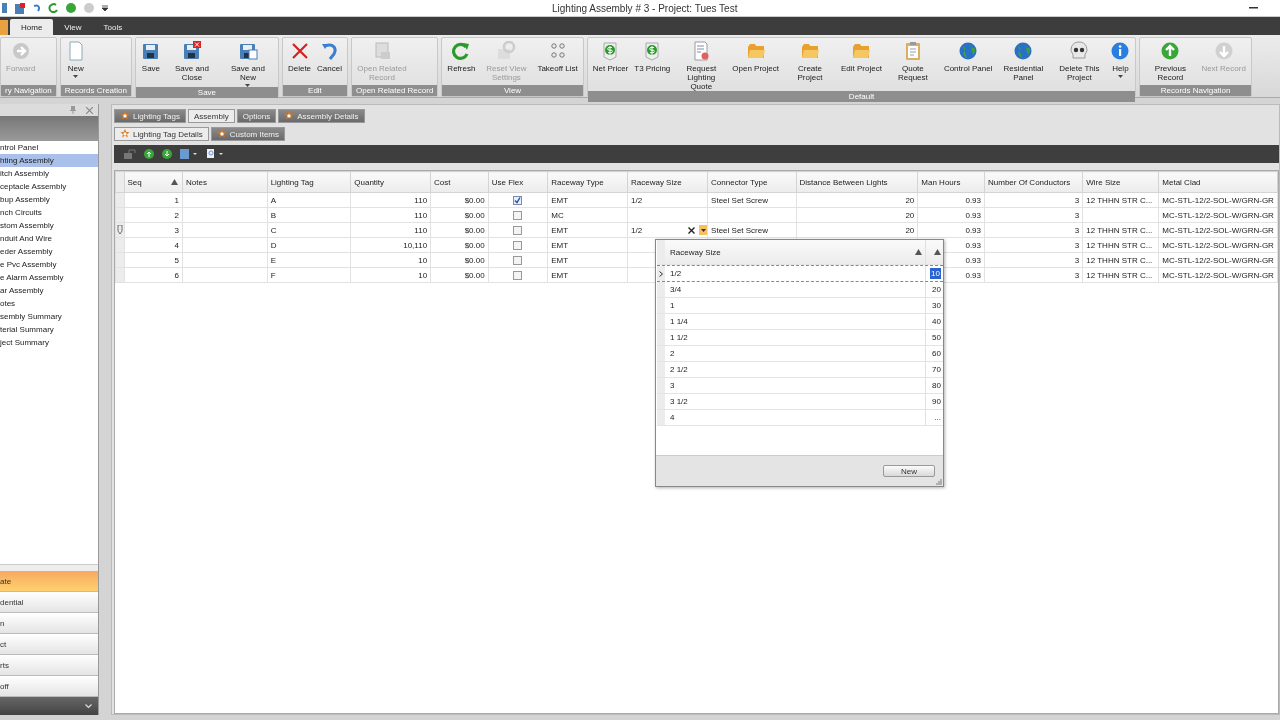  I want to click on navigator-item: ceptacle Assembly, so click(49, 186).